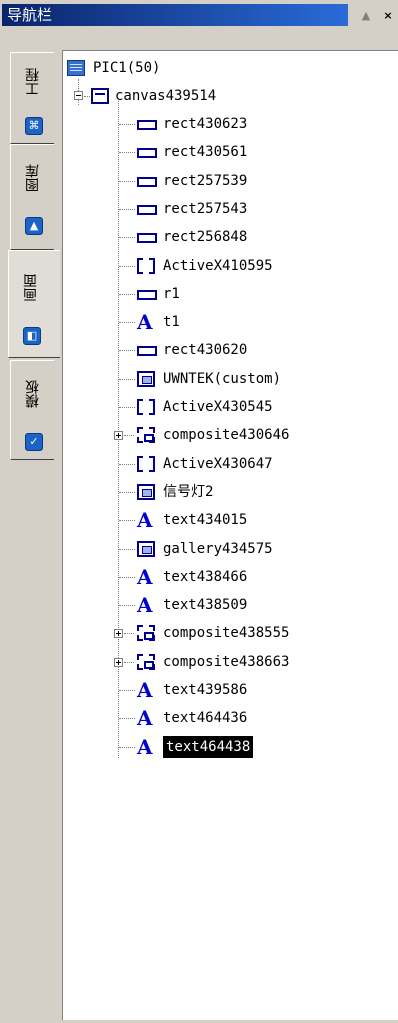 This screenshot has height=1023, width=398. What do you see at coordinates (34, 126) in the screenshot?
I see `project-icon: ⌘` at bounding box center [34, 126].